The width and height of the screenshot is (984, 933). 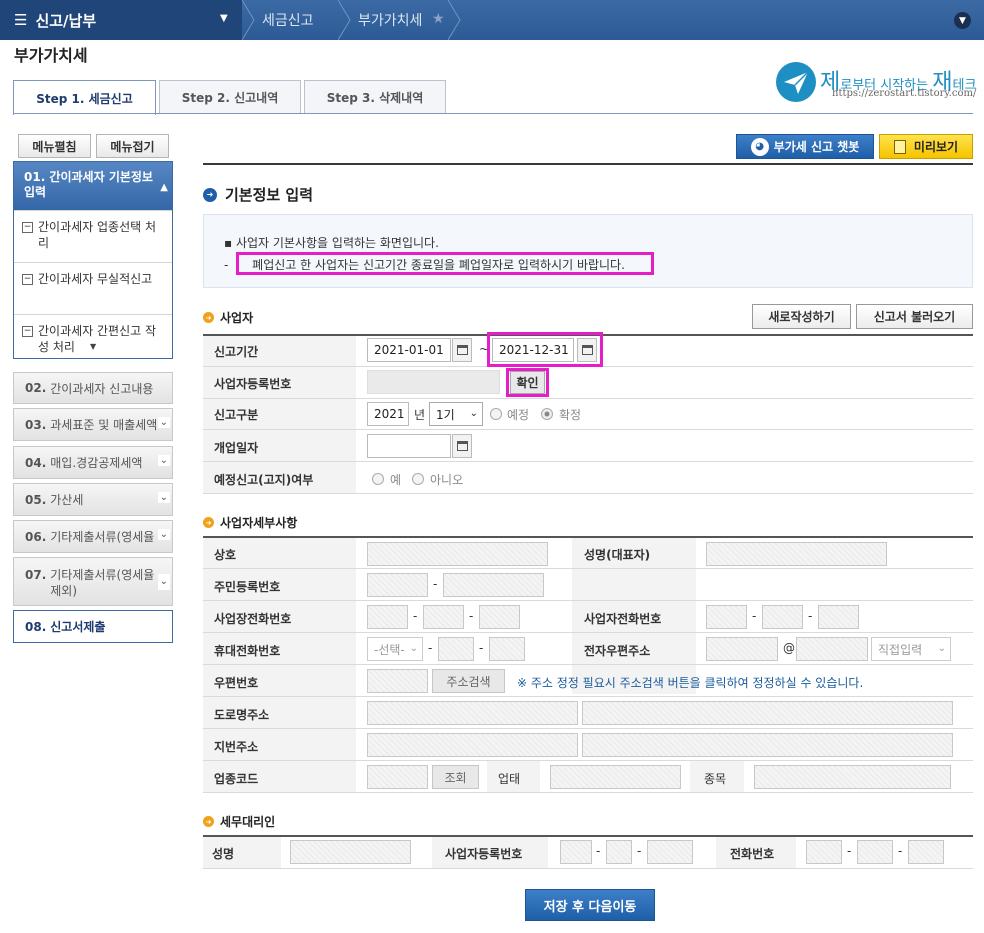 I want to click on blog-logo-url: https://zerostart.tistory.com/, so click(x=904, y=93).